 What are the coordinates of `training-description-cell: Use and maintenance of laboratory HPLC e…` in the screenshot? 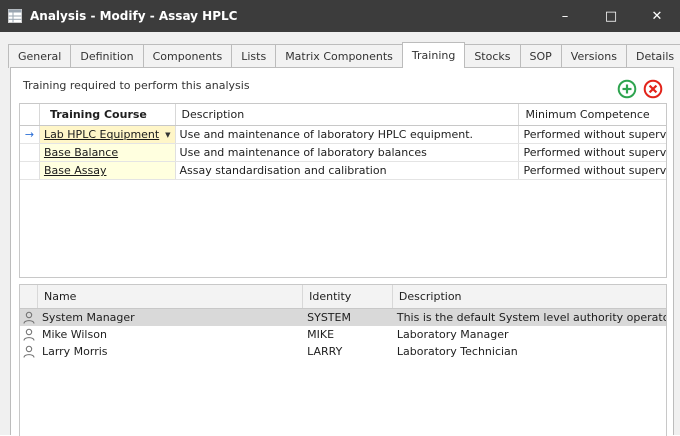 It's located at (348, 134).